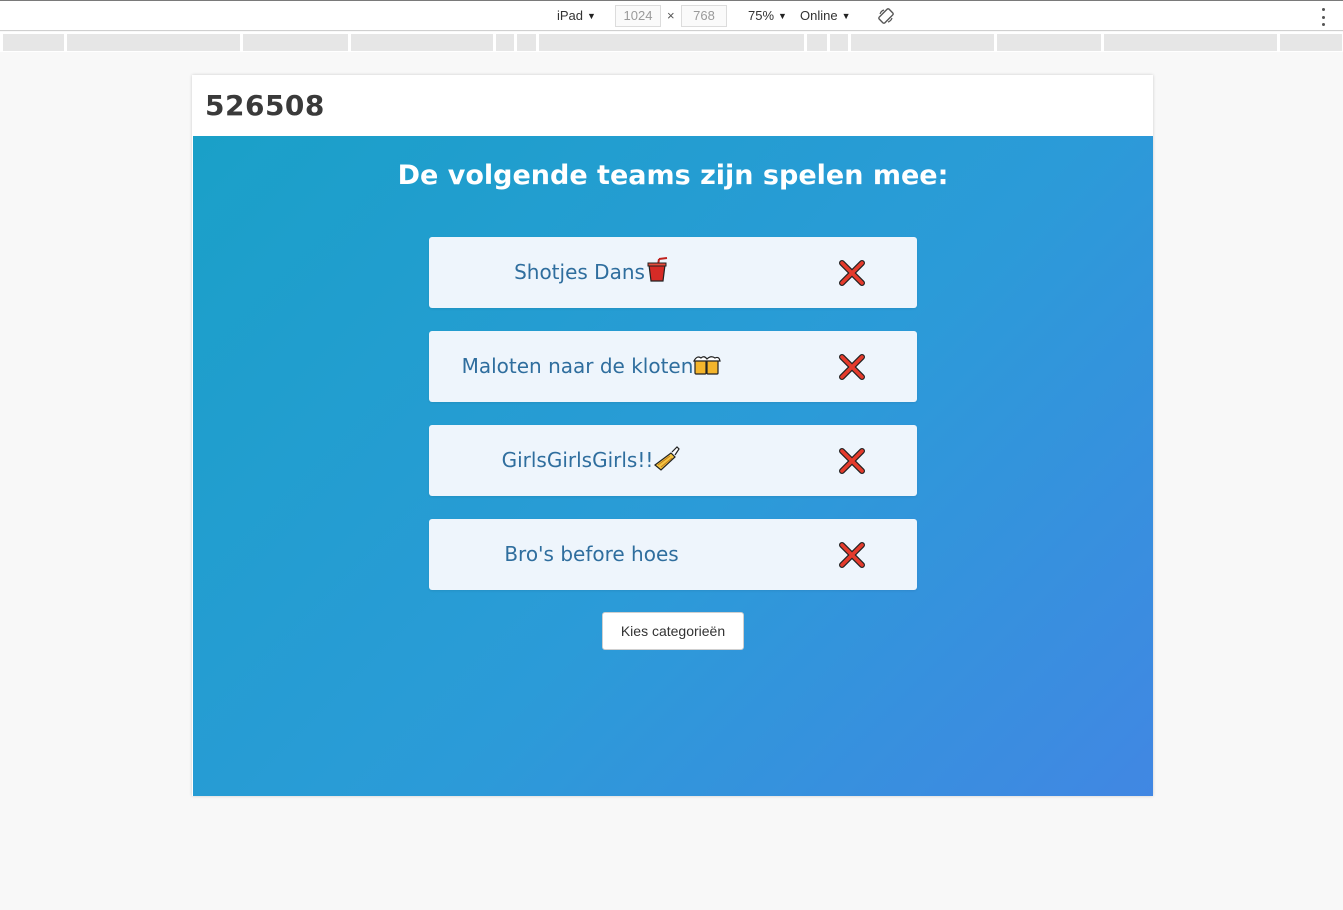 Image resolution: width=1343 pixels, height=910 pixels. I want to click on network-select-label: Online, so click(819, 15).